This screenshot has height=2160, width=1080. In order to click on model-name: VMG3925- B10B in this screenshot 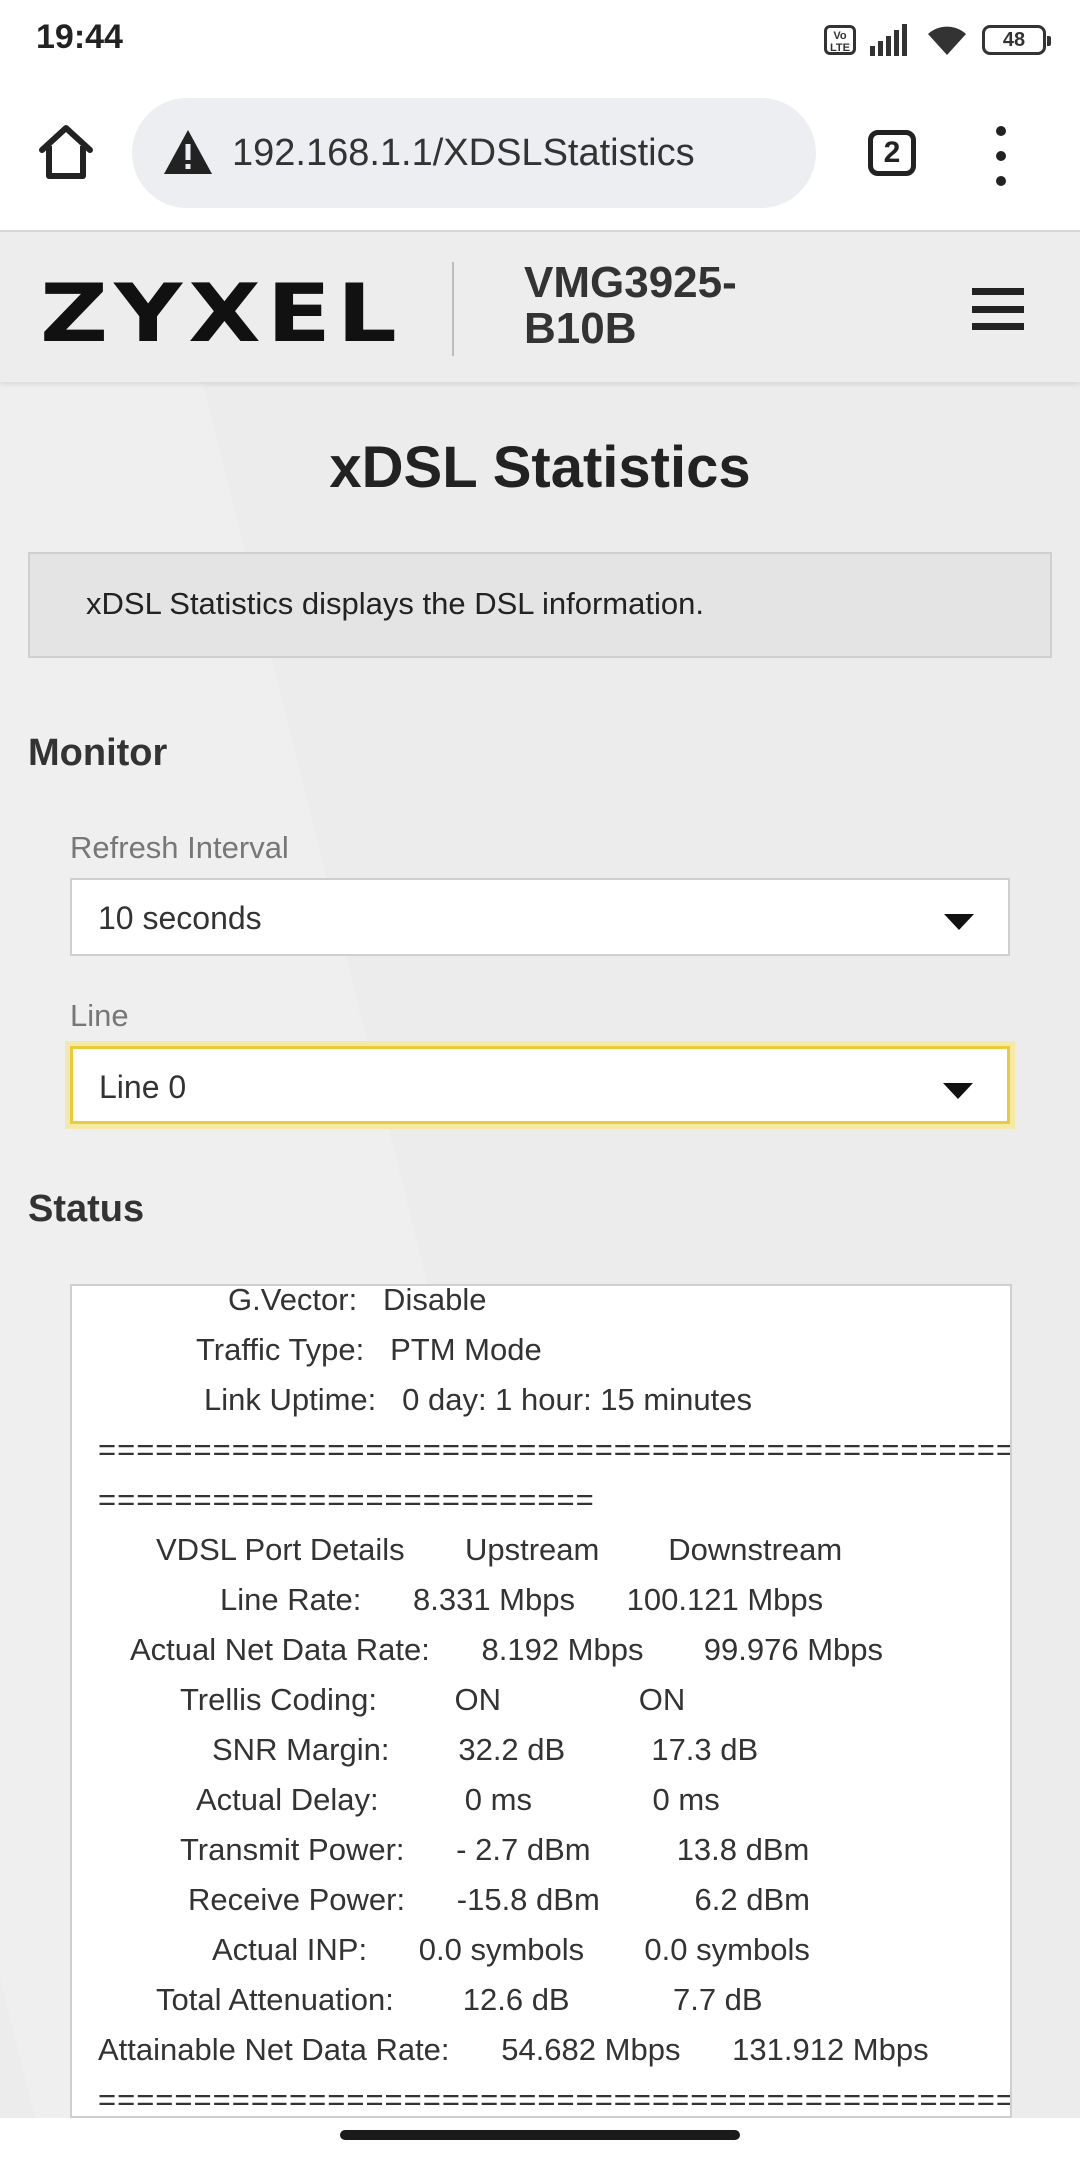, I will do `click(674, 306)`.